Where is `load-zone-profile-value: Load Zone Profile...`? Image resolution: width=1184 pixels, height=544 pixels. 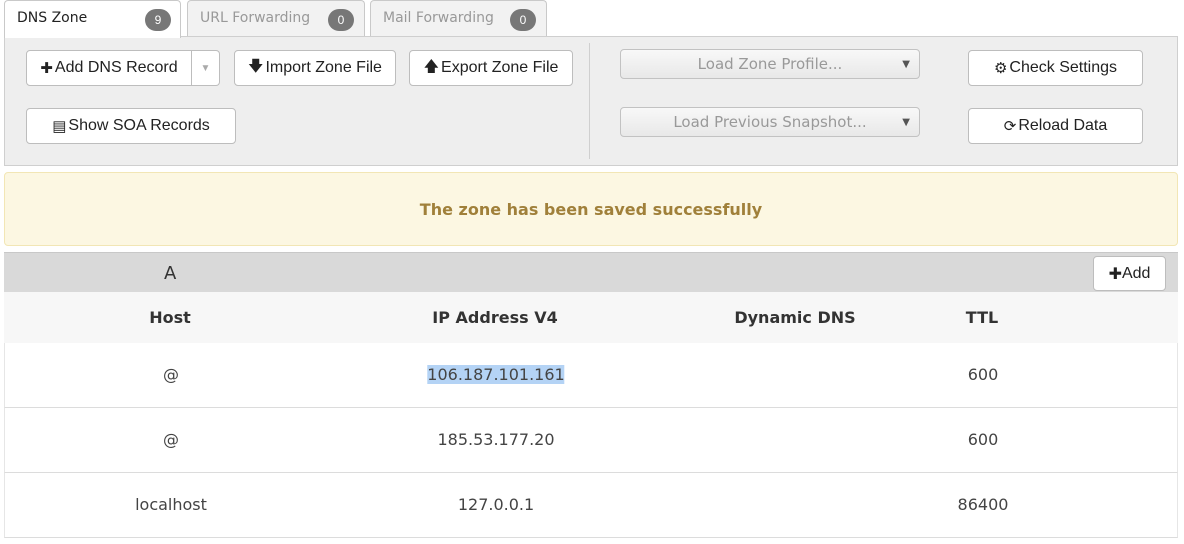 load-zone-profile-value: Load Zone Profile... is located at coordinates (770, 64).